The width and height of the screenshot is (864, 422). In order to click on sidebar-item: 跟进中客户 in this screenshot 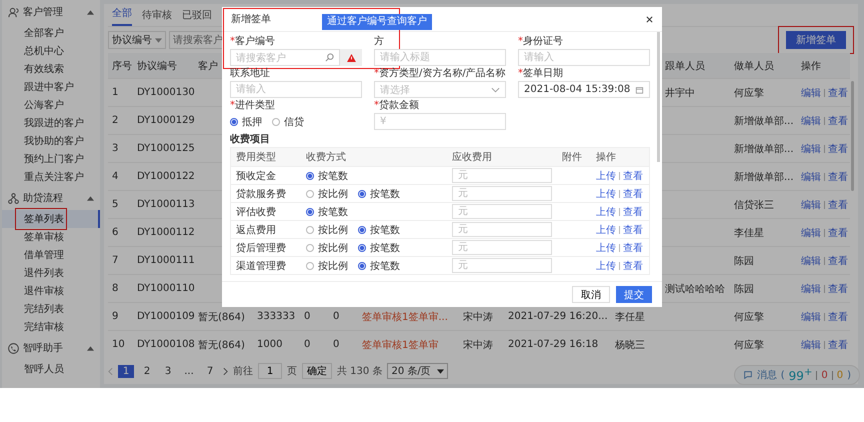, I will do `click(51, 87)`.